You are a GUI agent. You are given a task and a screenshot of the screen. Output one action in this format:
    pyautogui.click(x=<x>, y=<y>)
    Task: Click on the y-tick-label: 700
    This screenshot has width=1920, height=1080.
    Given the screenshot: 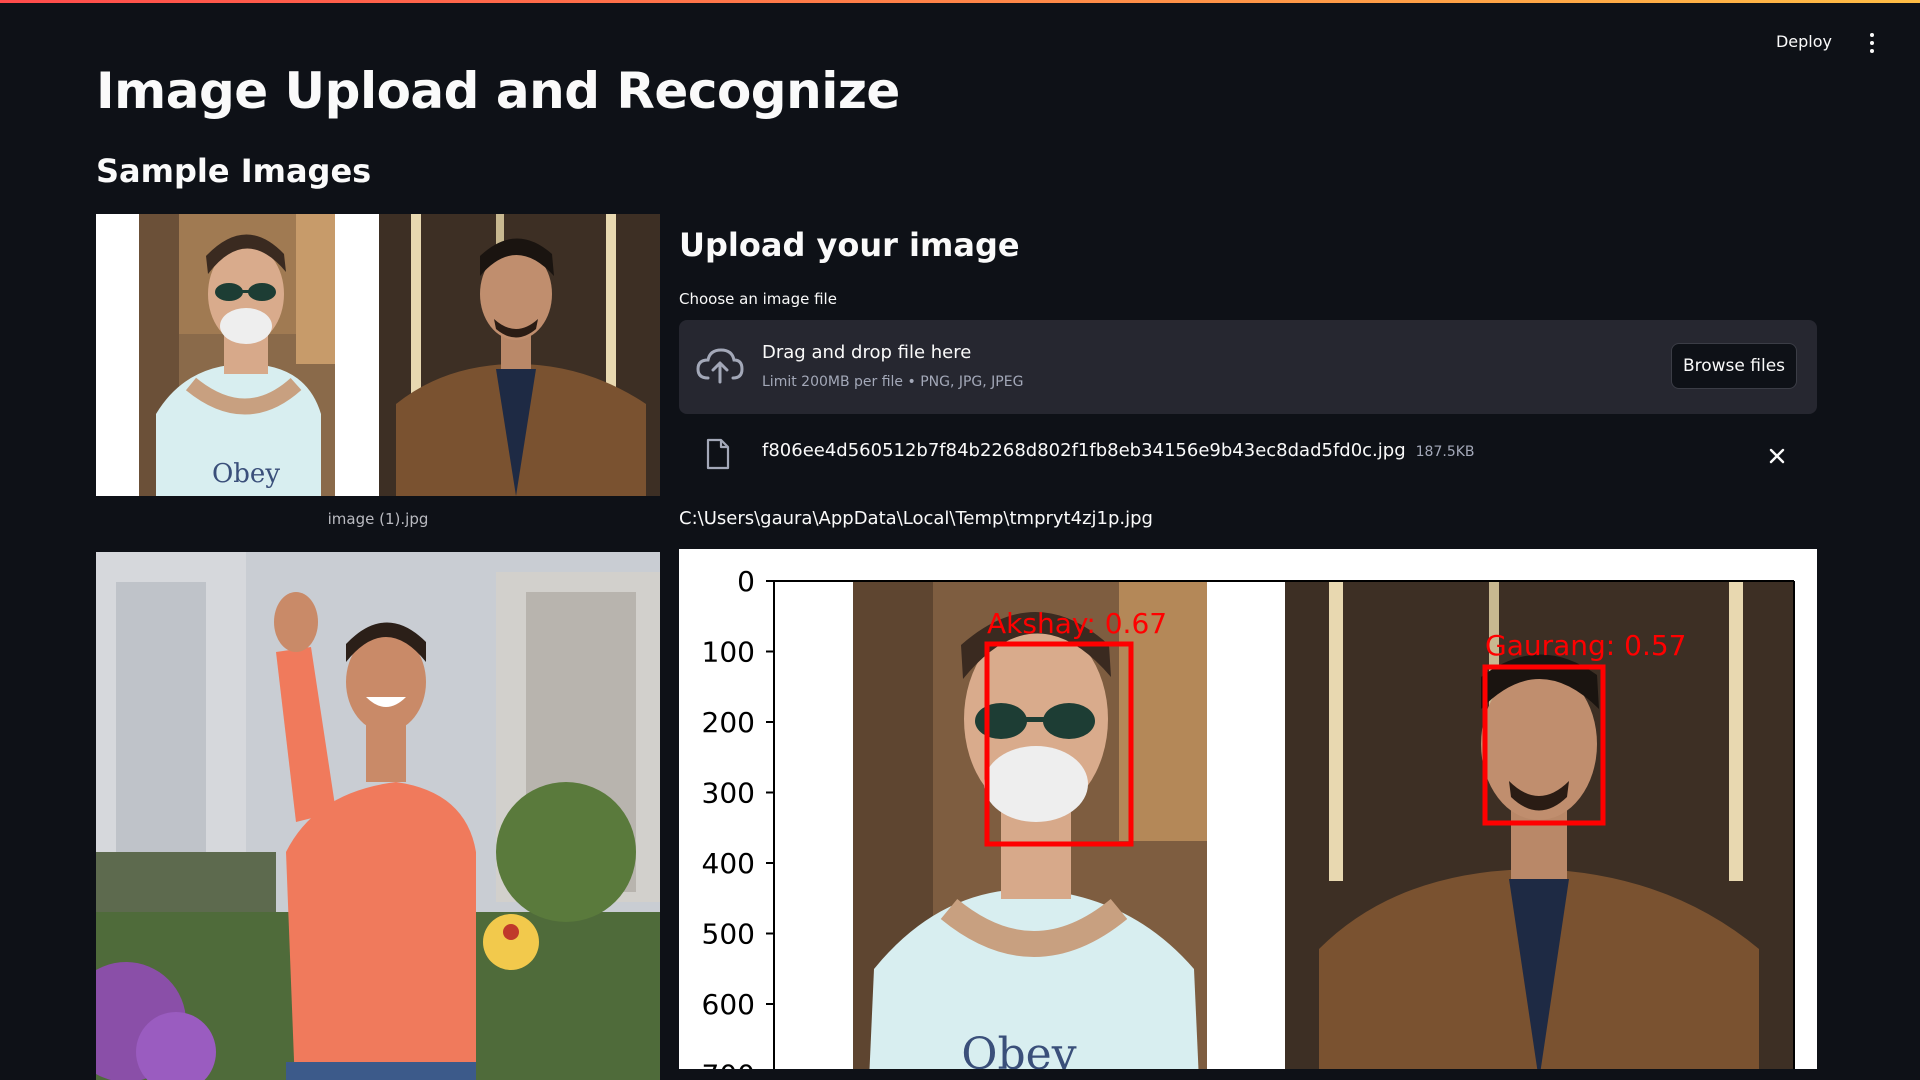 What is the action you would take?
    pyautogui.click(x=728, y=1064)
    